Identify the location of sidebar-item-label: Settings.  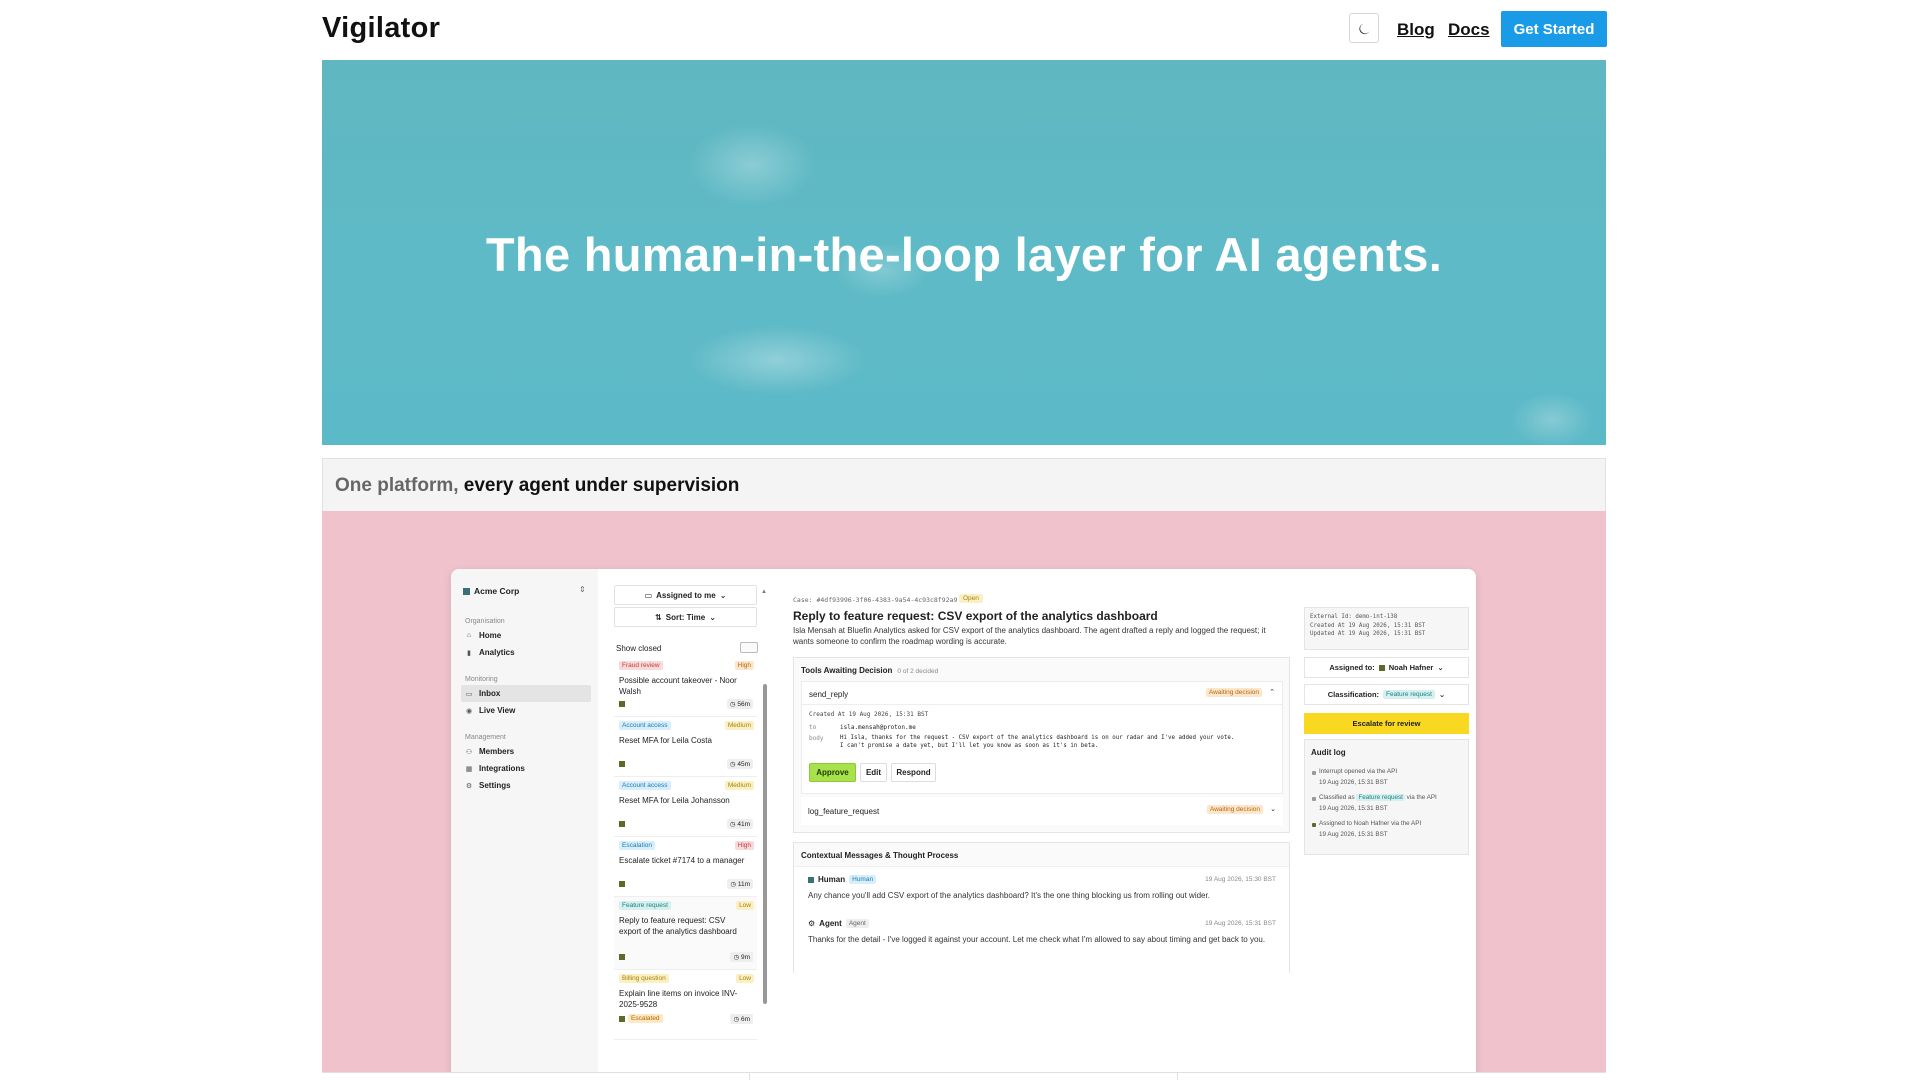
(495, 785).